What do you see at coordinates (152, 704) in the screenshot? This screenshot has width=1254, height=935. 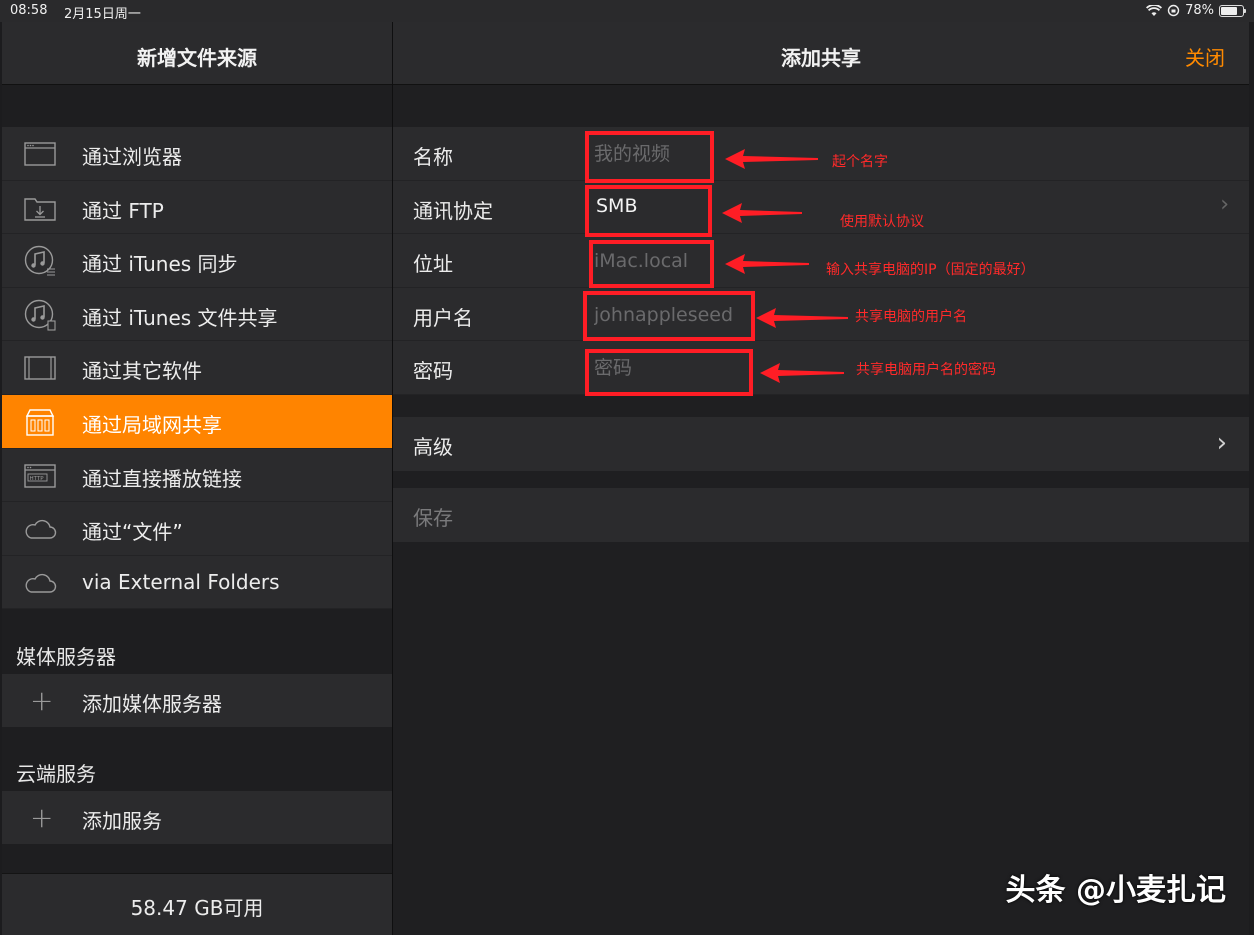 I see `add-media-server-label: 添加媒体服务器` at bounding box center [152, 704].